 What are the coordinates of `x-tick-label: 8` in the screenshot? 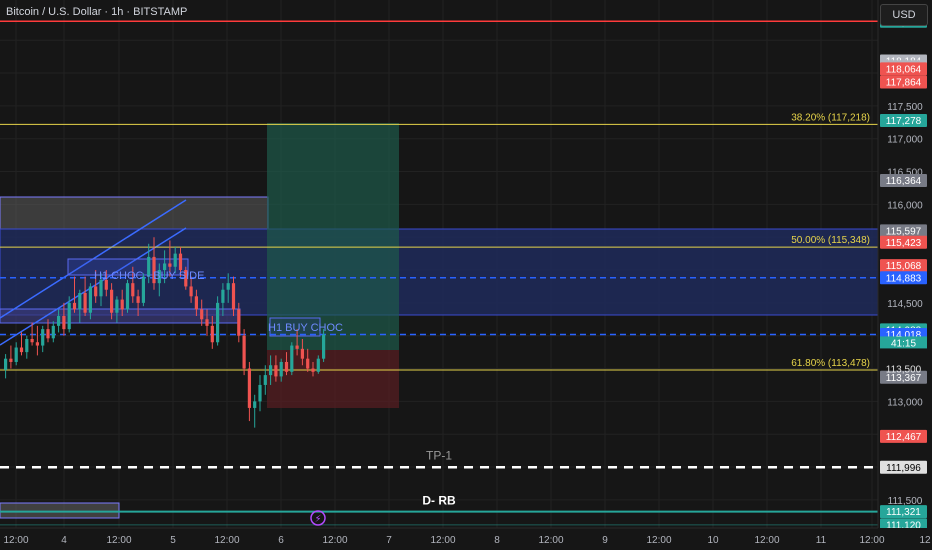 It's located at (497, 540).